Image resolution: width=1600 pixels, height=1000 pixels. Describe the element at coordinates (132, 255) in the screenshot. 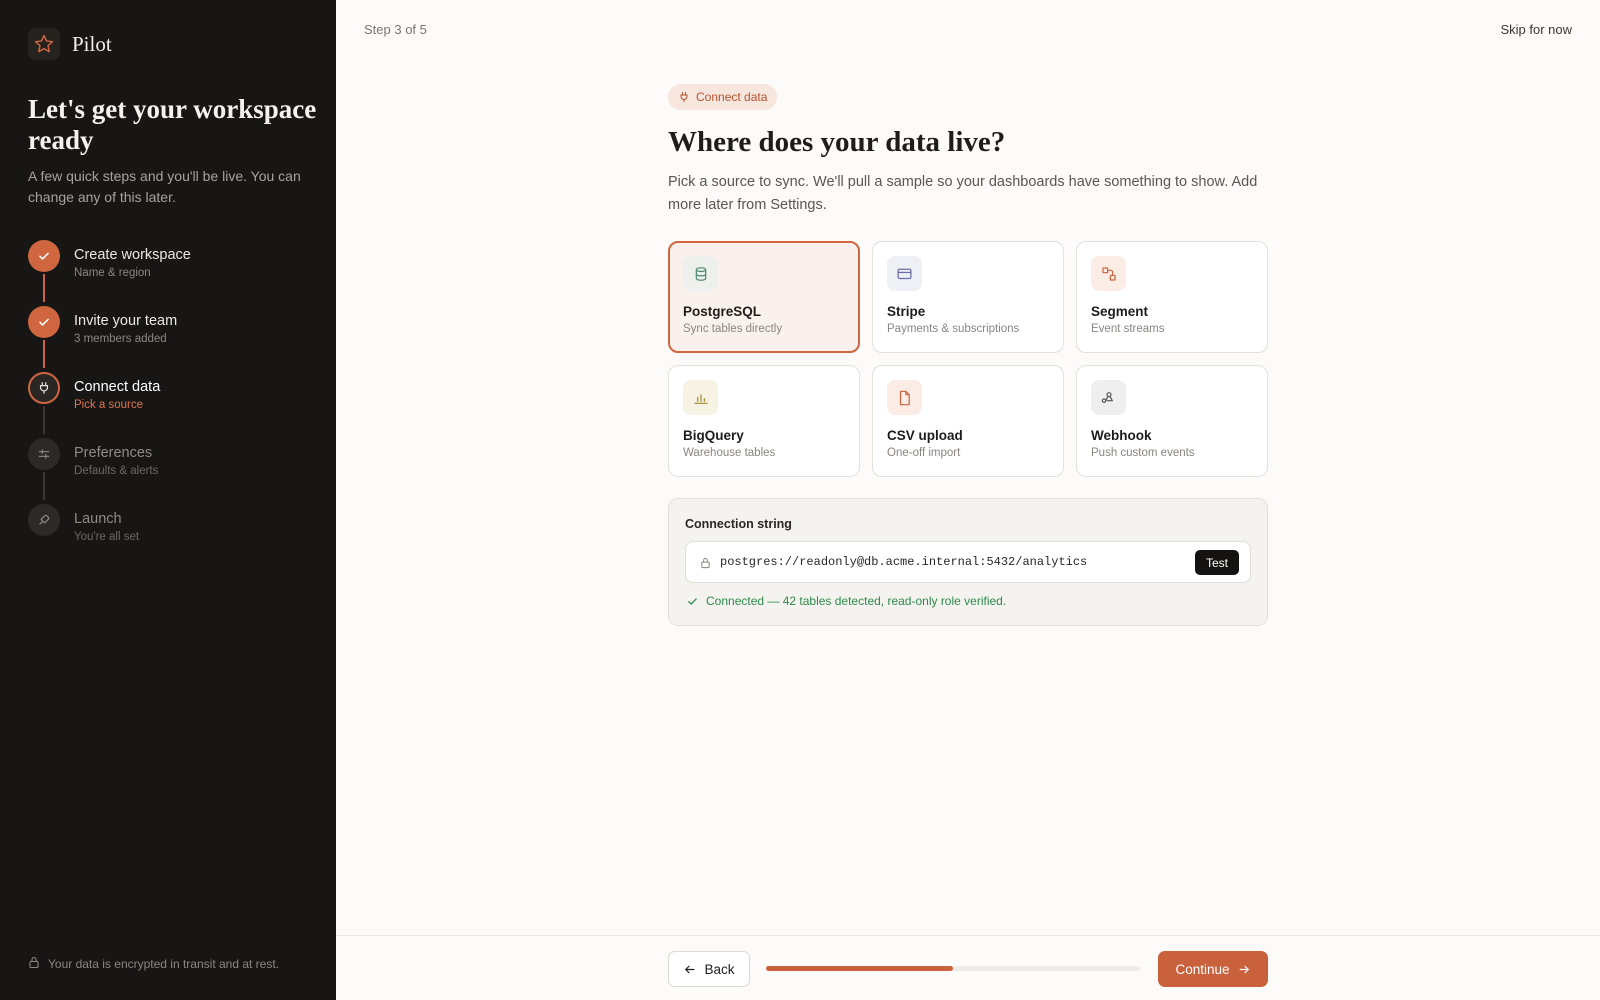

I see `step-title: Create workspace` at that location.